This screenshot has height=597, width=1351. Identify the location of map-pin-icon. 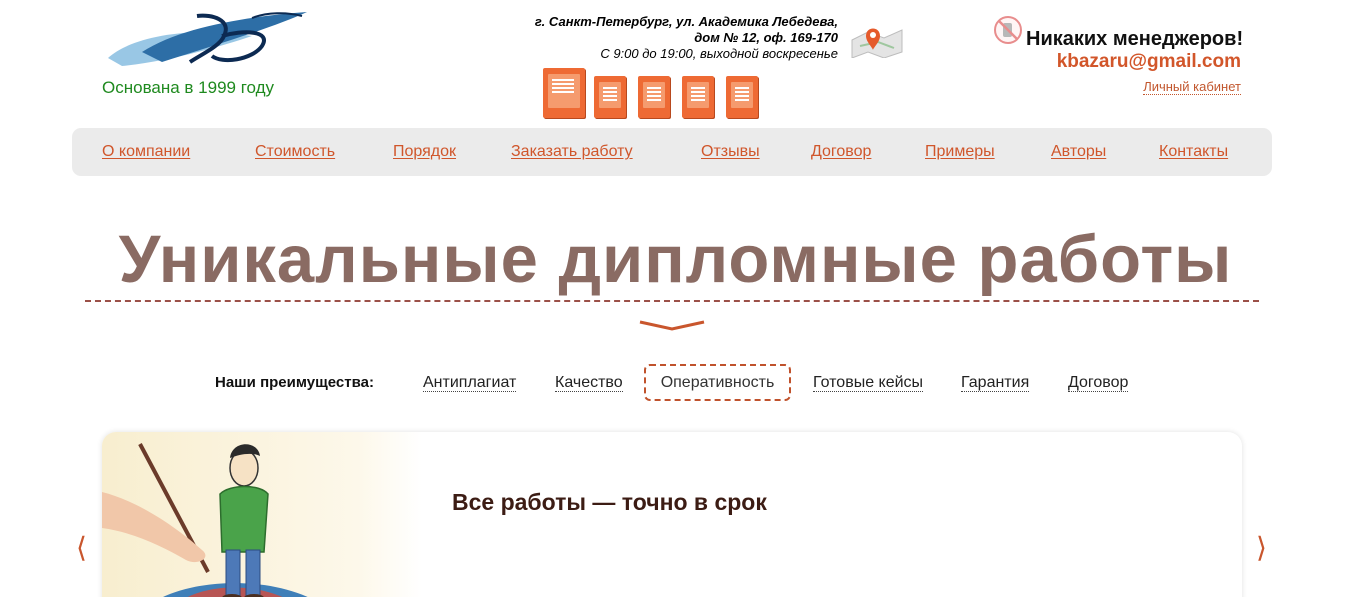
(877, 37).